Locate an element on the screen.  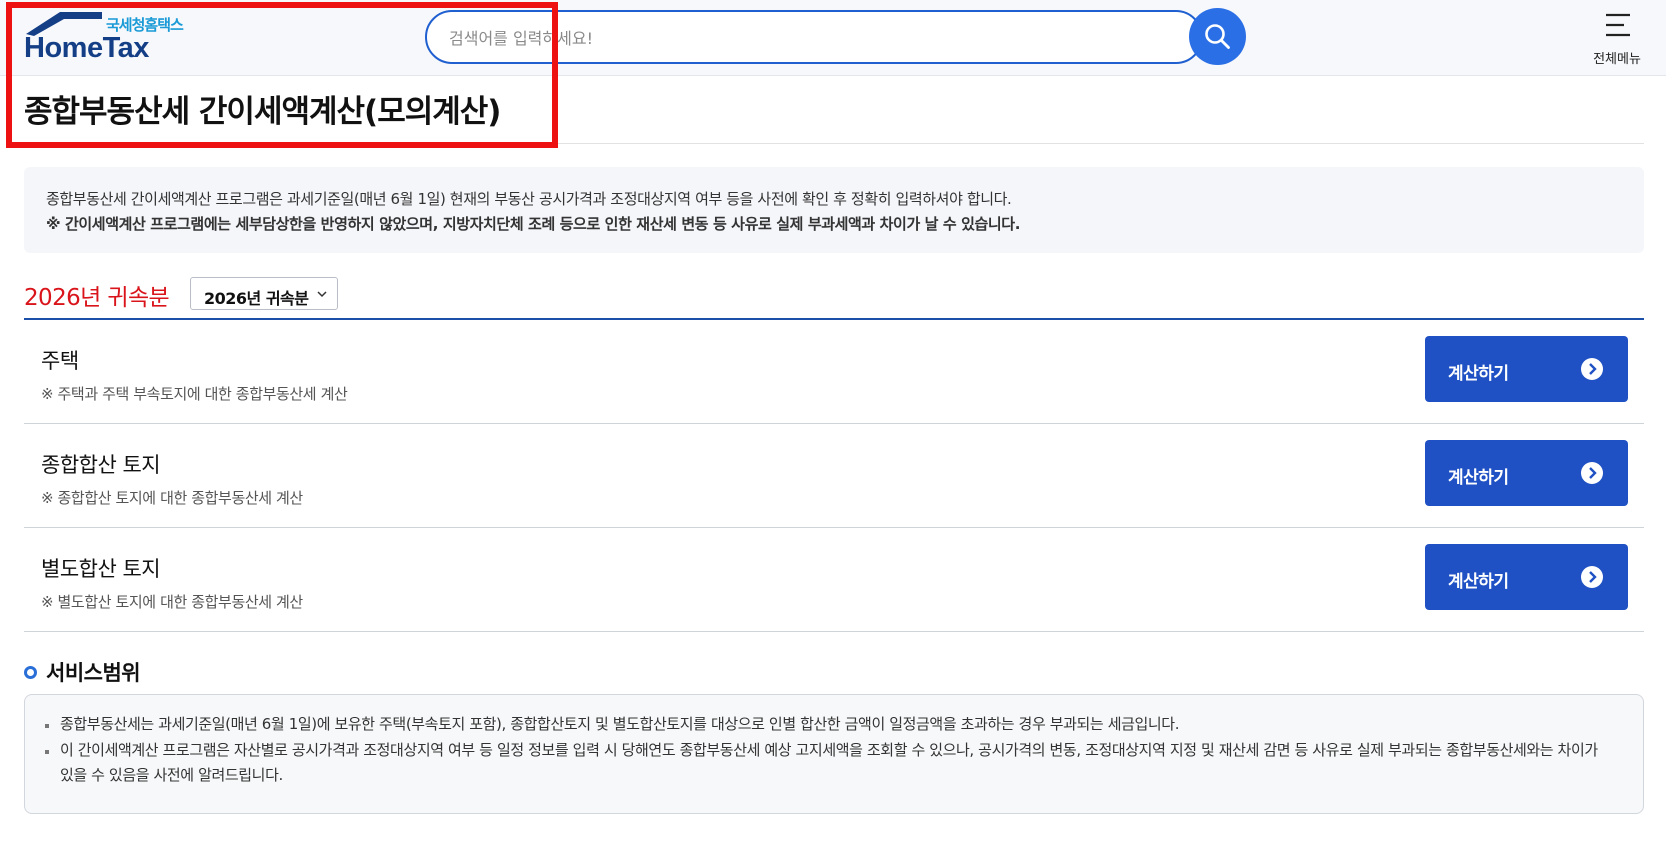
top-header: 국세청홈택스 HomeTax 전체메뉴 is located at coordinates (833, 38).